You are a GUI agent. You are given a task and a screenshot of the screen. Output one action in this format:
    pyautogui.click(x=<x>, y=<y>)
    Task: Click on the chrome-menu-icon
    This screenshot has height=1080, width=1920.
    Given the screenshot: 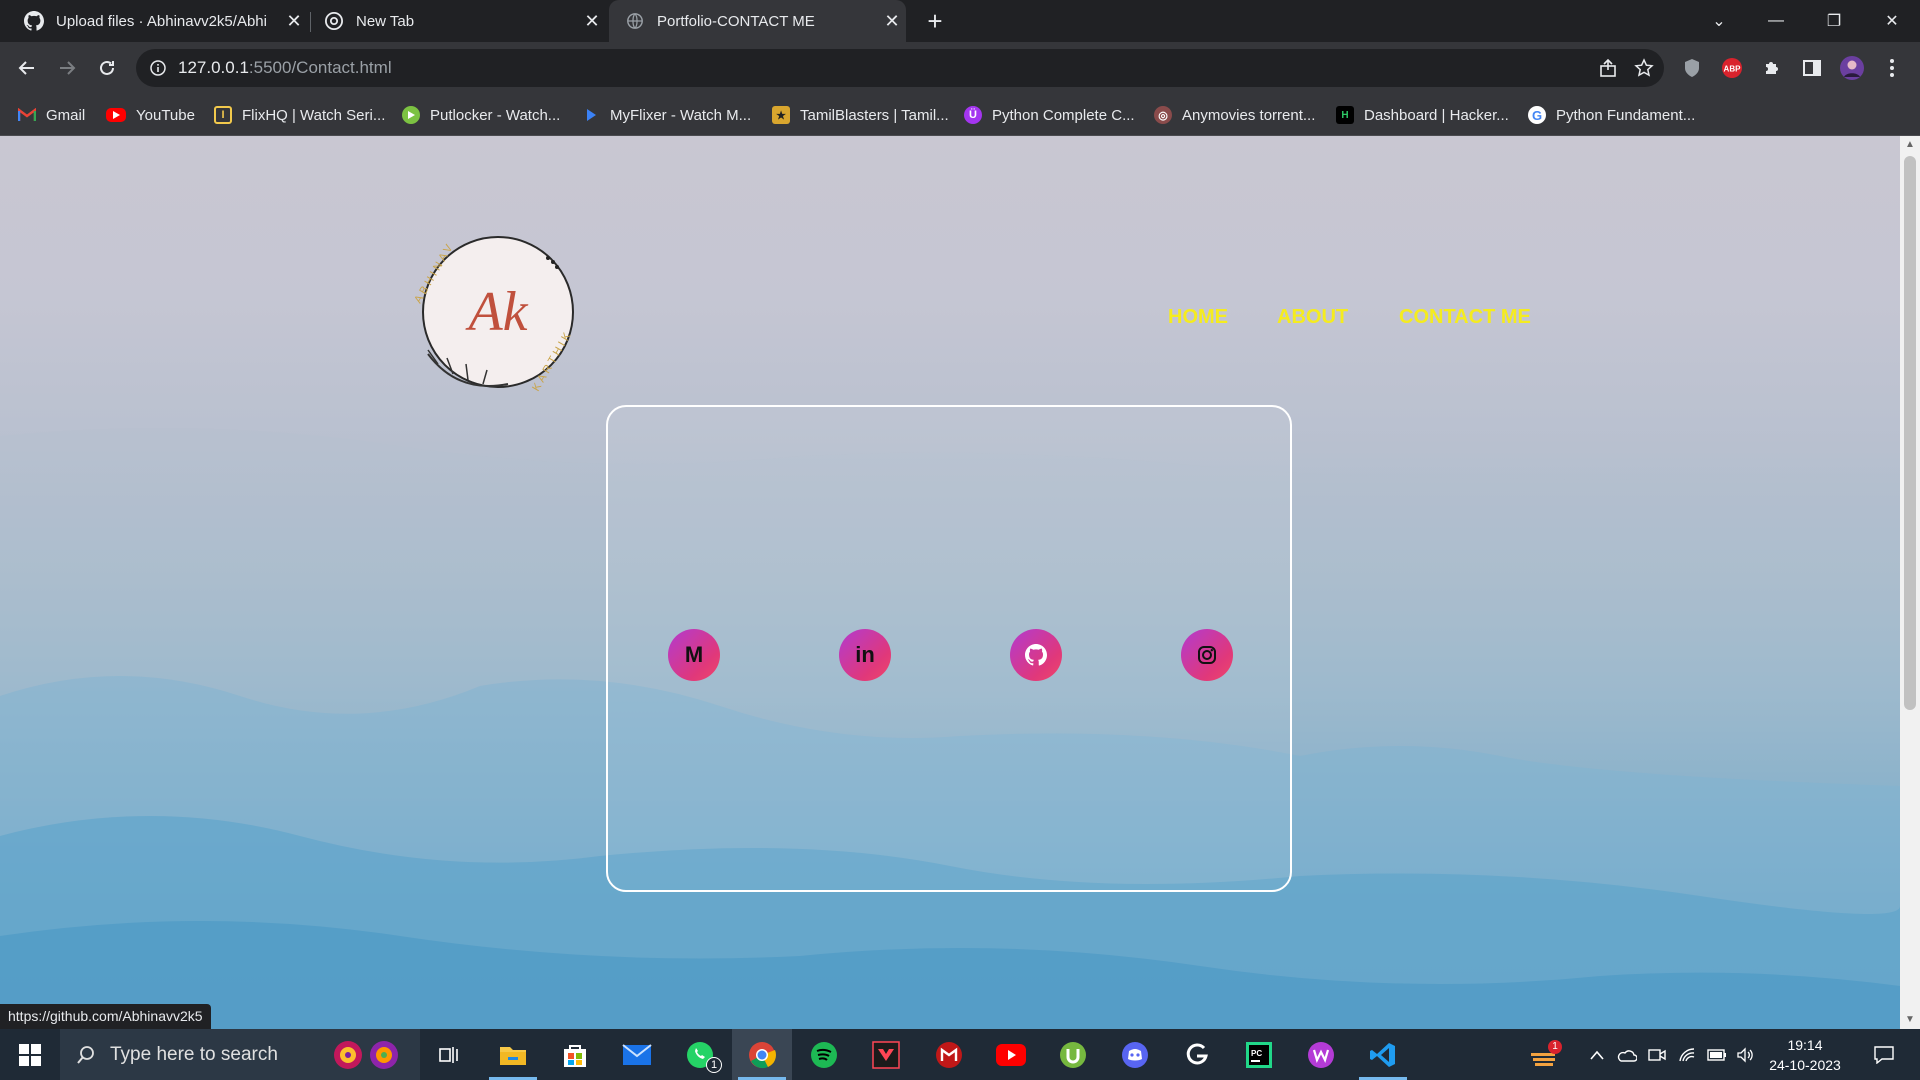 What is the action you would take?
    pyautogui.click(x=1892, y=68)
    